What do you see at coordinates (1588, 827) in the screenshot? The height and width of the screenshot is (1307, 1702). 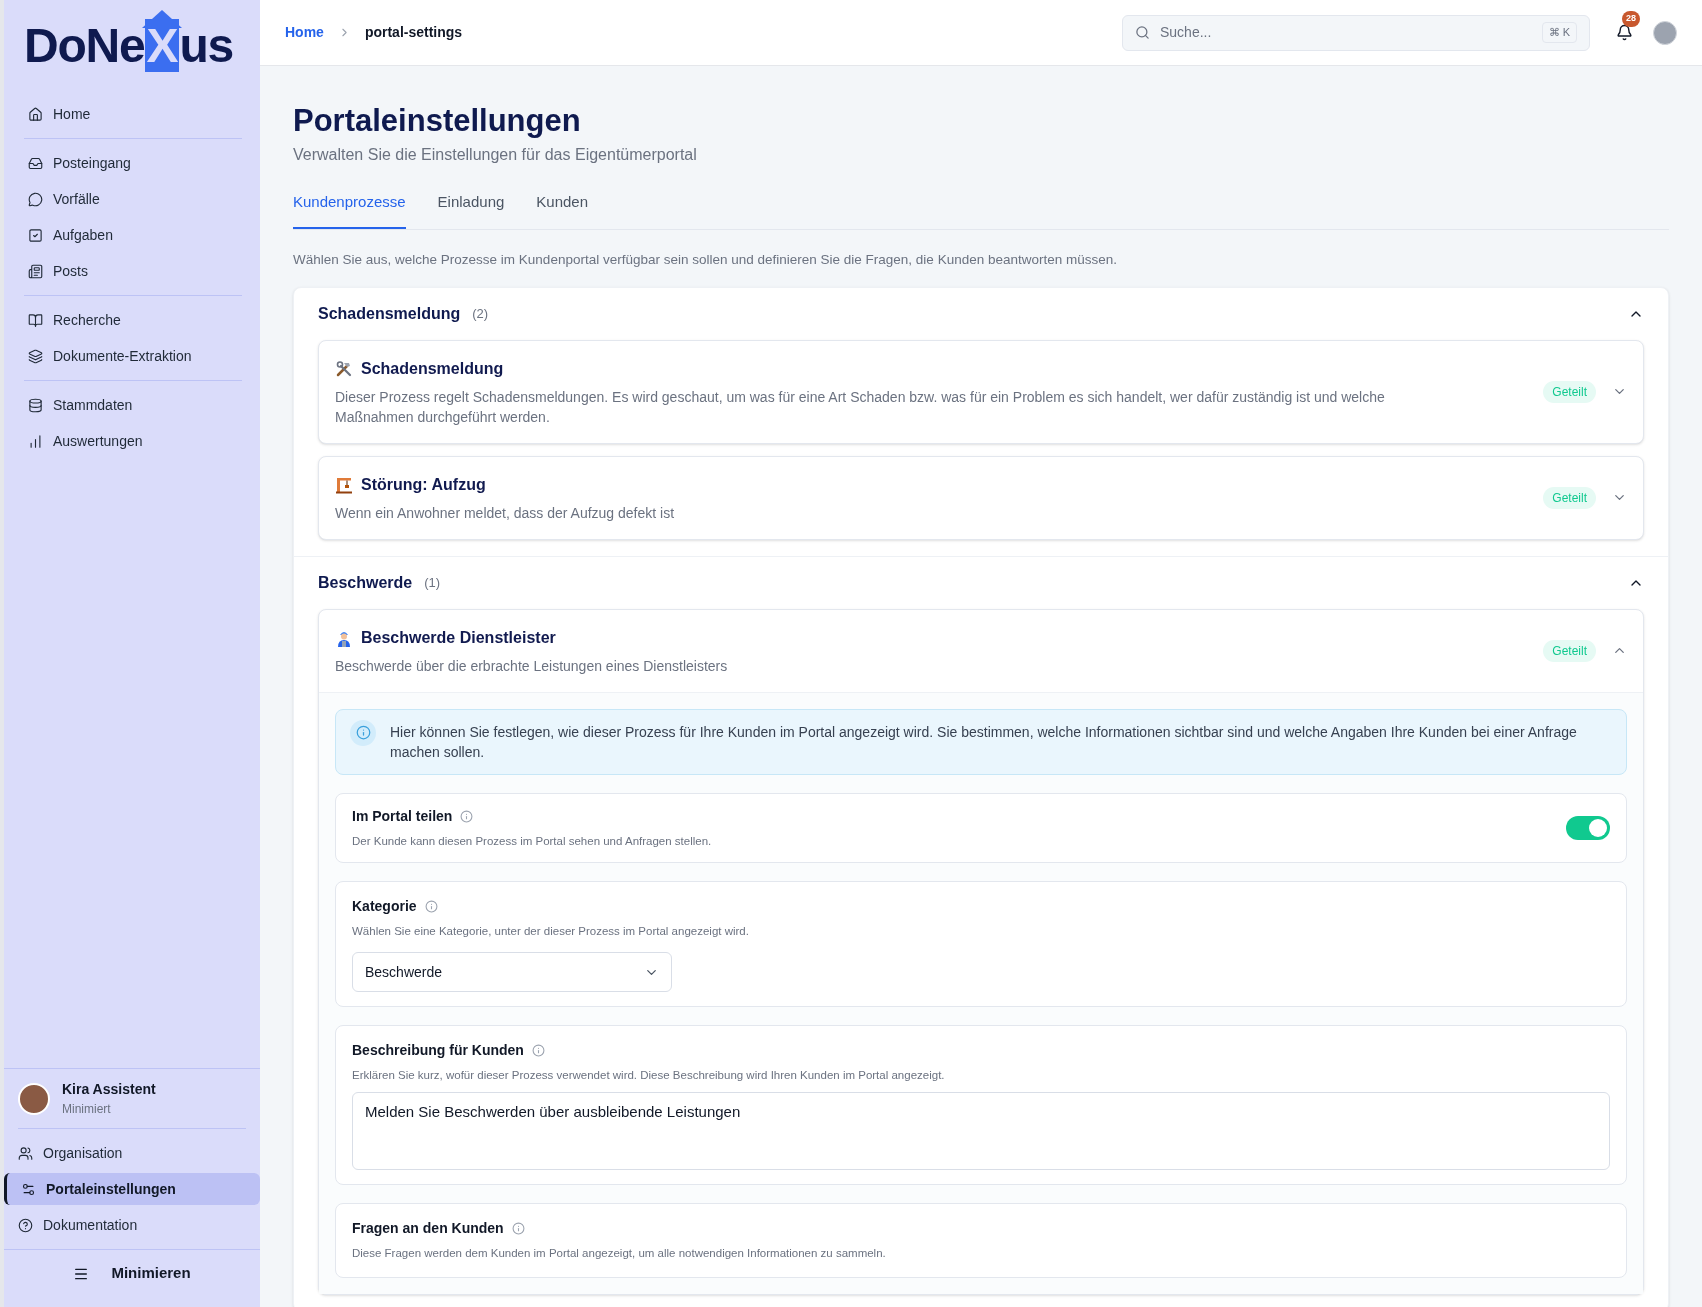 I see `toggle-switch` at bounding box center [1588, 827].